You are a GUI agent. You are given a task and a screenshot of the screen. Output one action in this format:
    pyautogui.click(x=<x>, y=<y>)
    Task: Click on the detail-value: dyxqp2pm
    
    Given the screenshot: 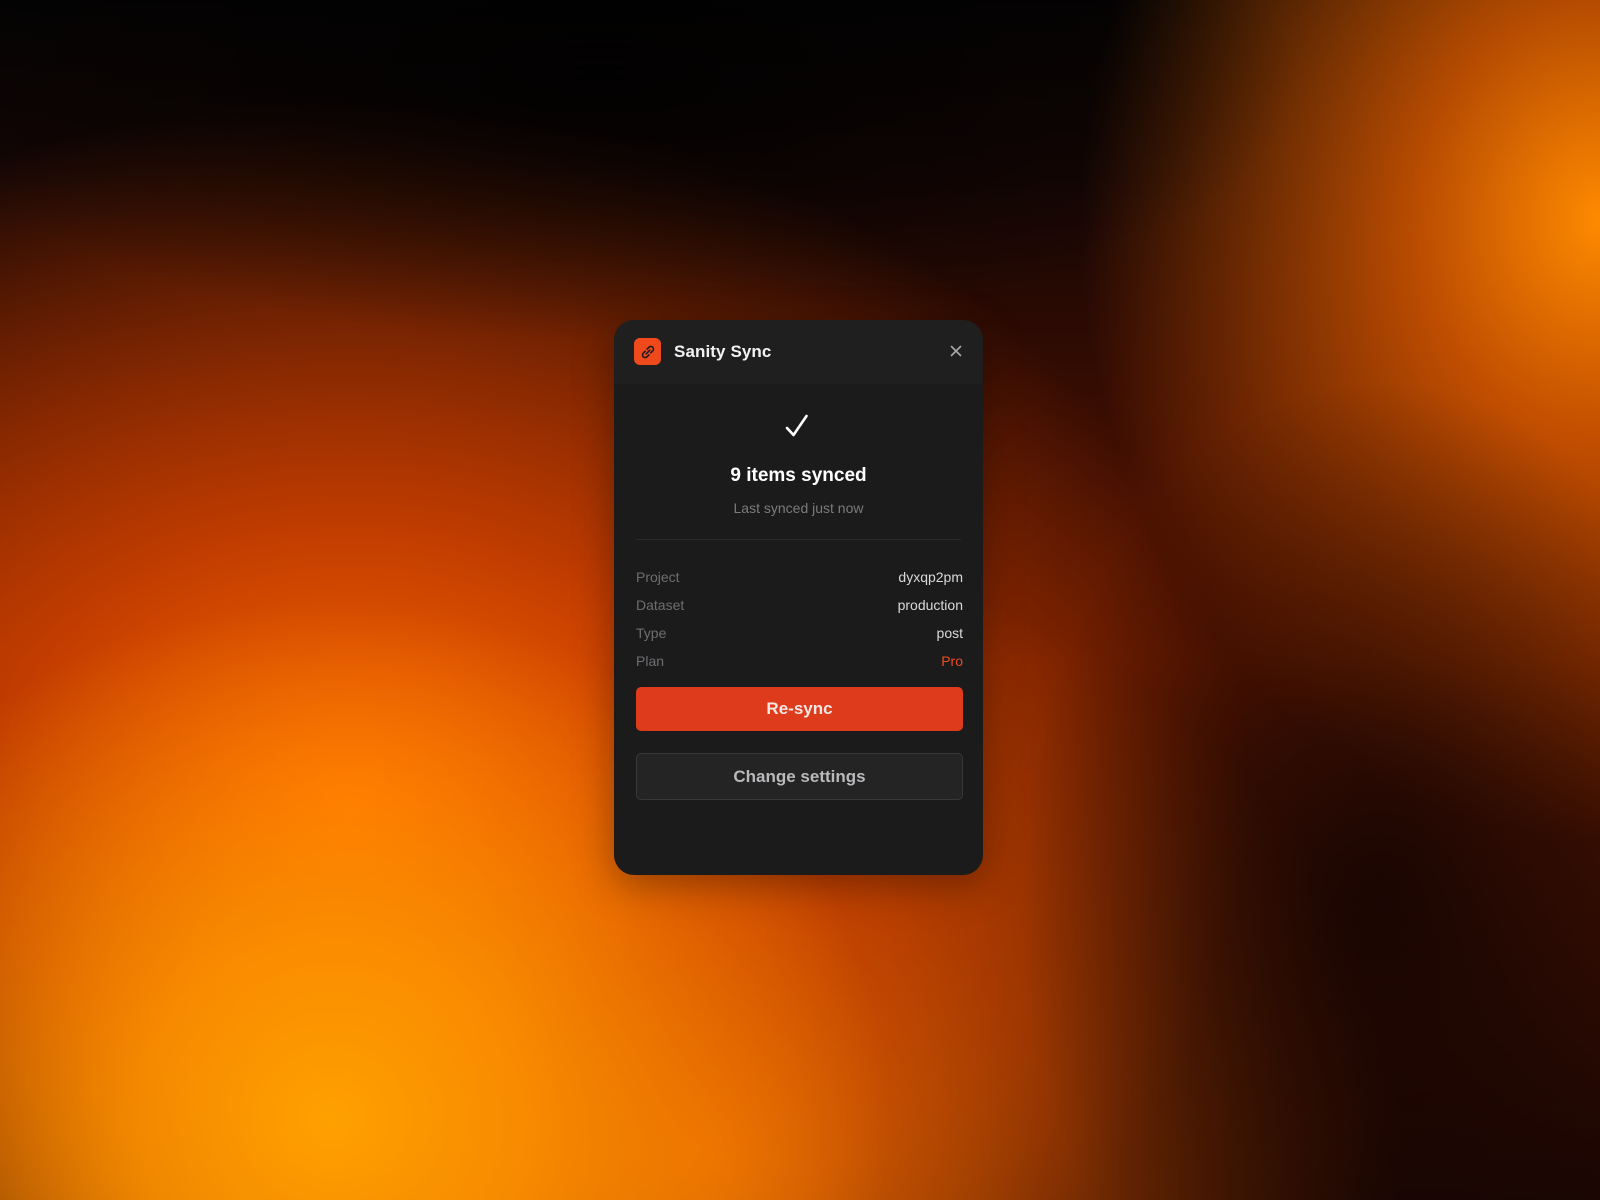 What is the action you would take?
    pyautogui.click(x=930, y=577)
    